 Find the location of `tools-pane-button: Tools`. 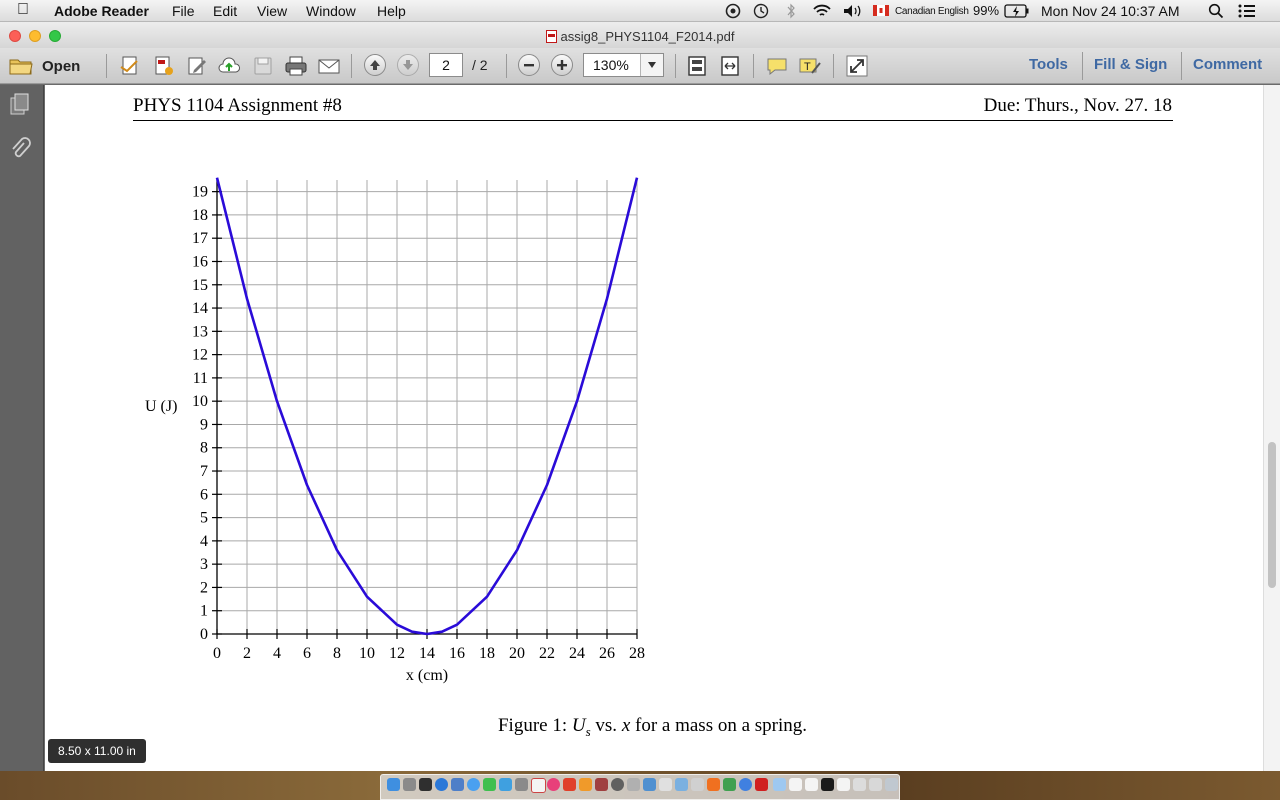

tools-pane-button: Tools is located at coordinates (1048, 64).